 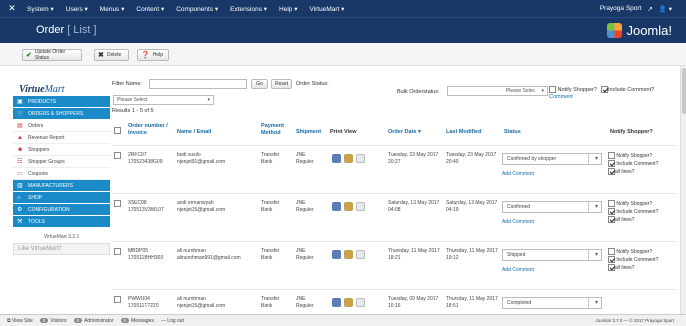 I want to click on top-menu-item: Users ▾, so click(x=77, y=9).